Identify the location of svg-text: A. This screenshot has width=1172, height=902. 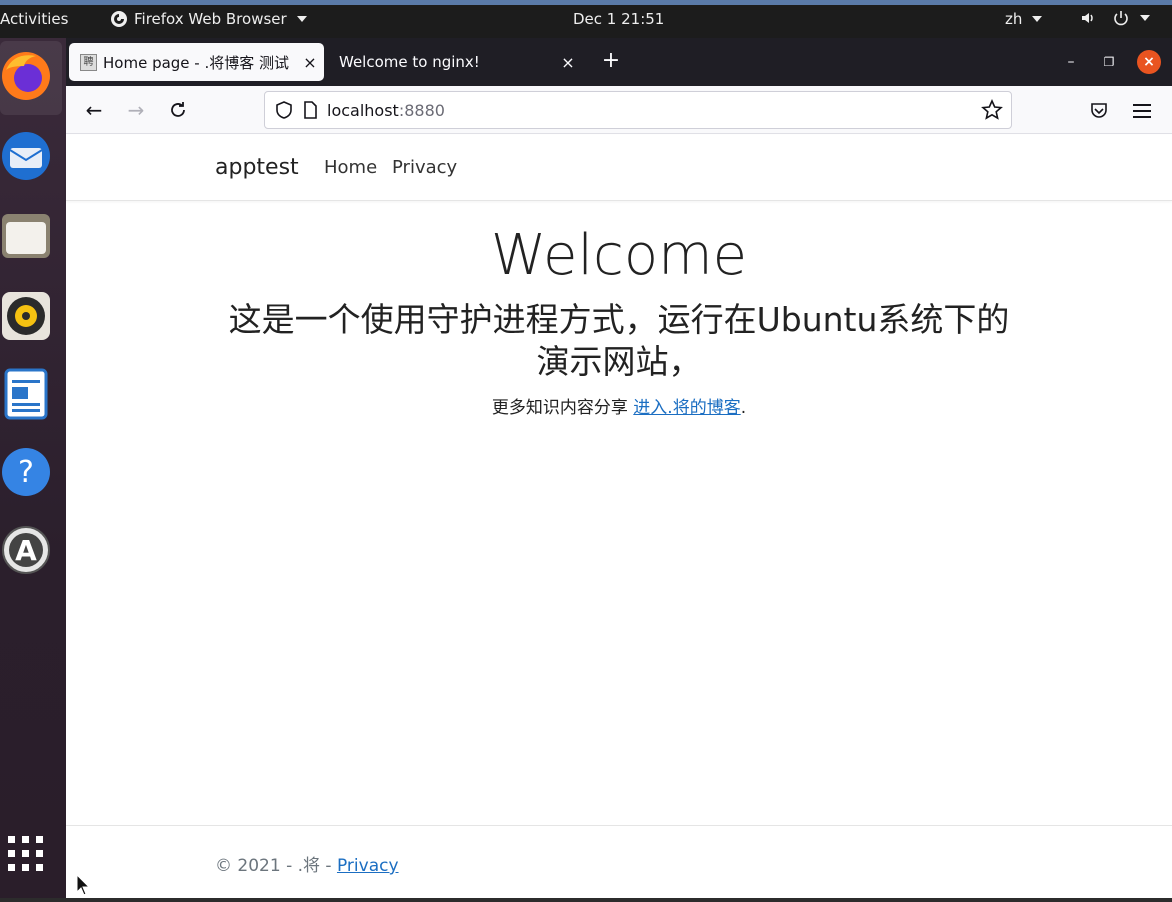
(26, 550).